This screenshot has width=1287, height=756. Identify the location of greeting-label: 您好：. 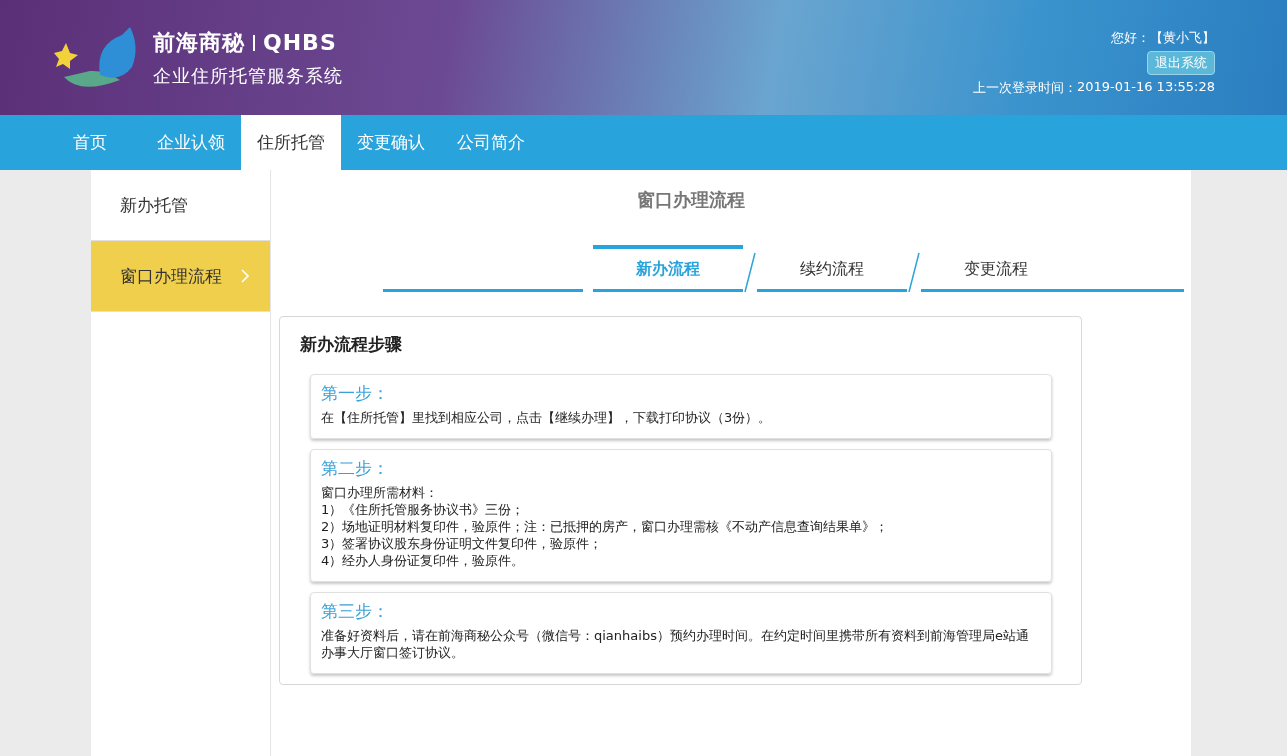
(1130, 37).